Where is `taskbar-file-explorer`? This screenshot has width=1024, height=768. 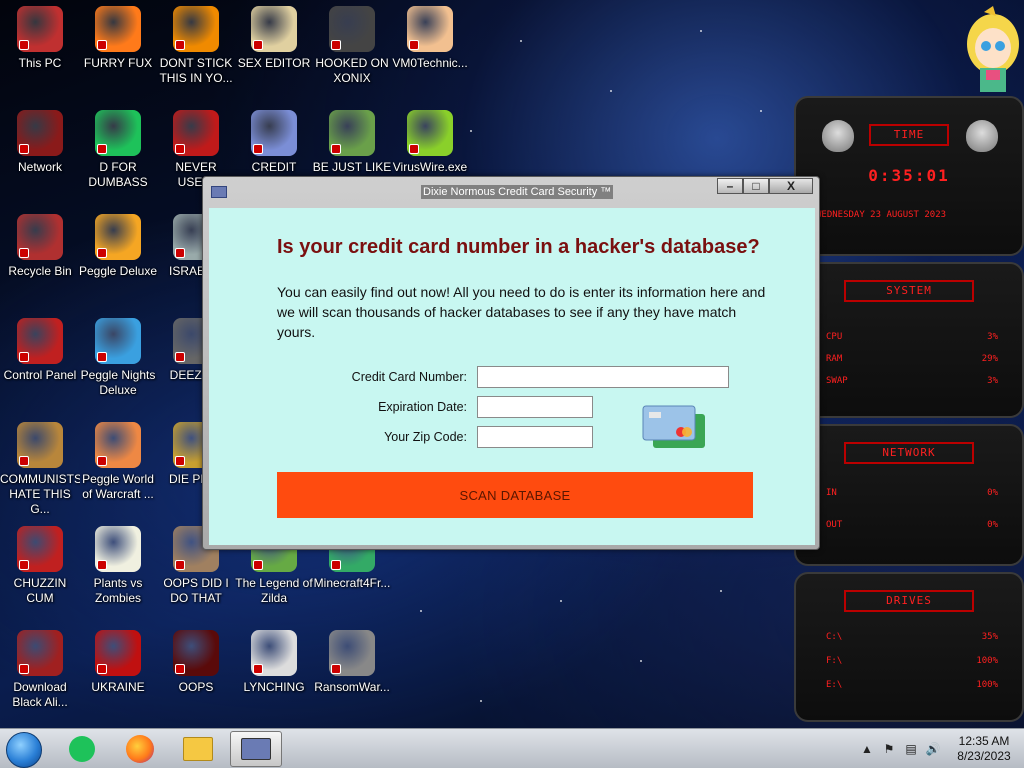
taskbar-file-explorer is located at coordinates (198, 749).